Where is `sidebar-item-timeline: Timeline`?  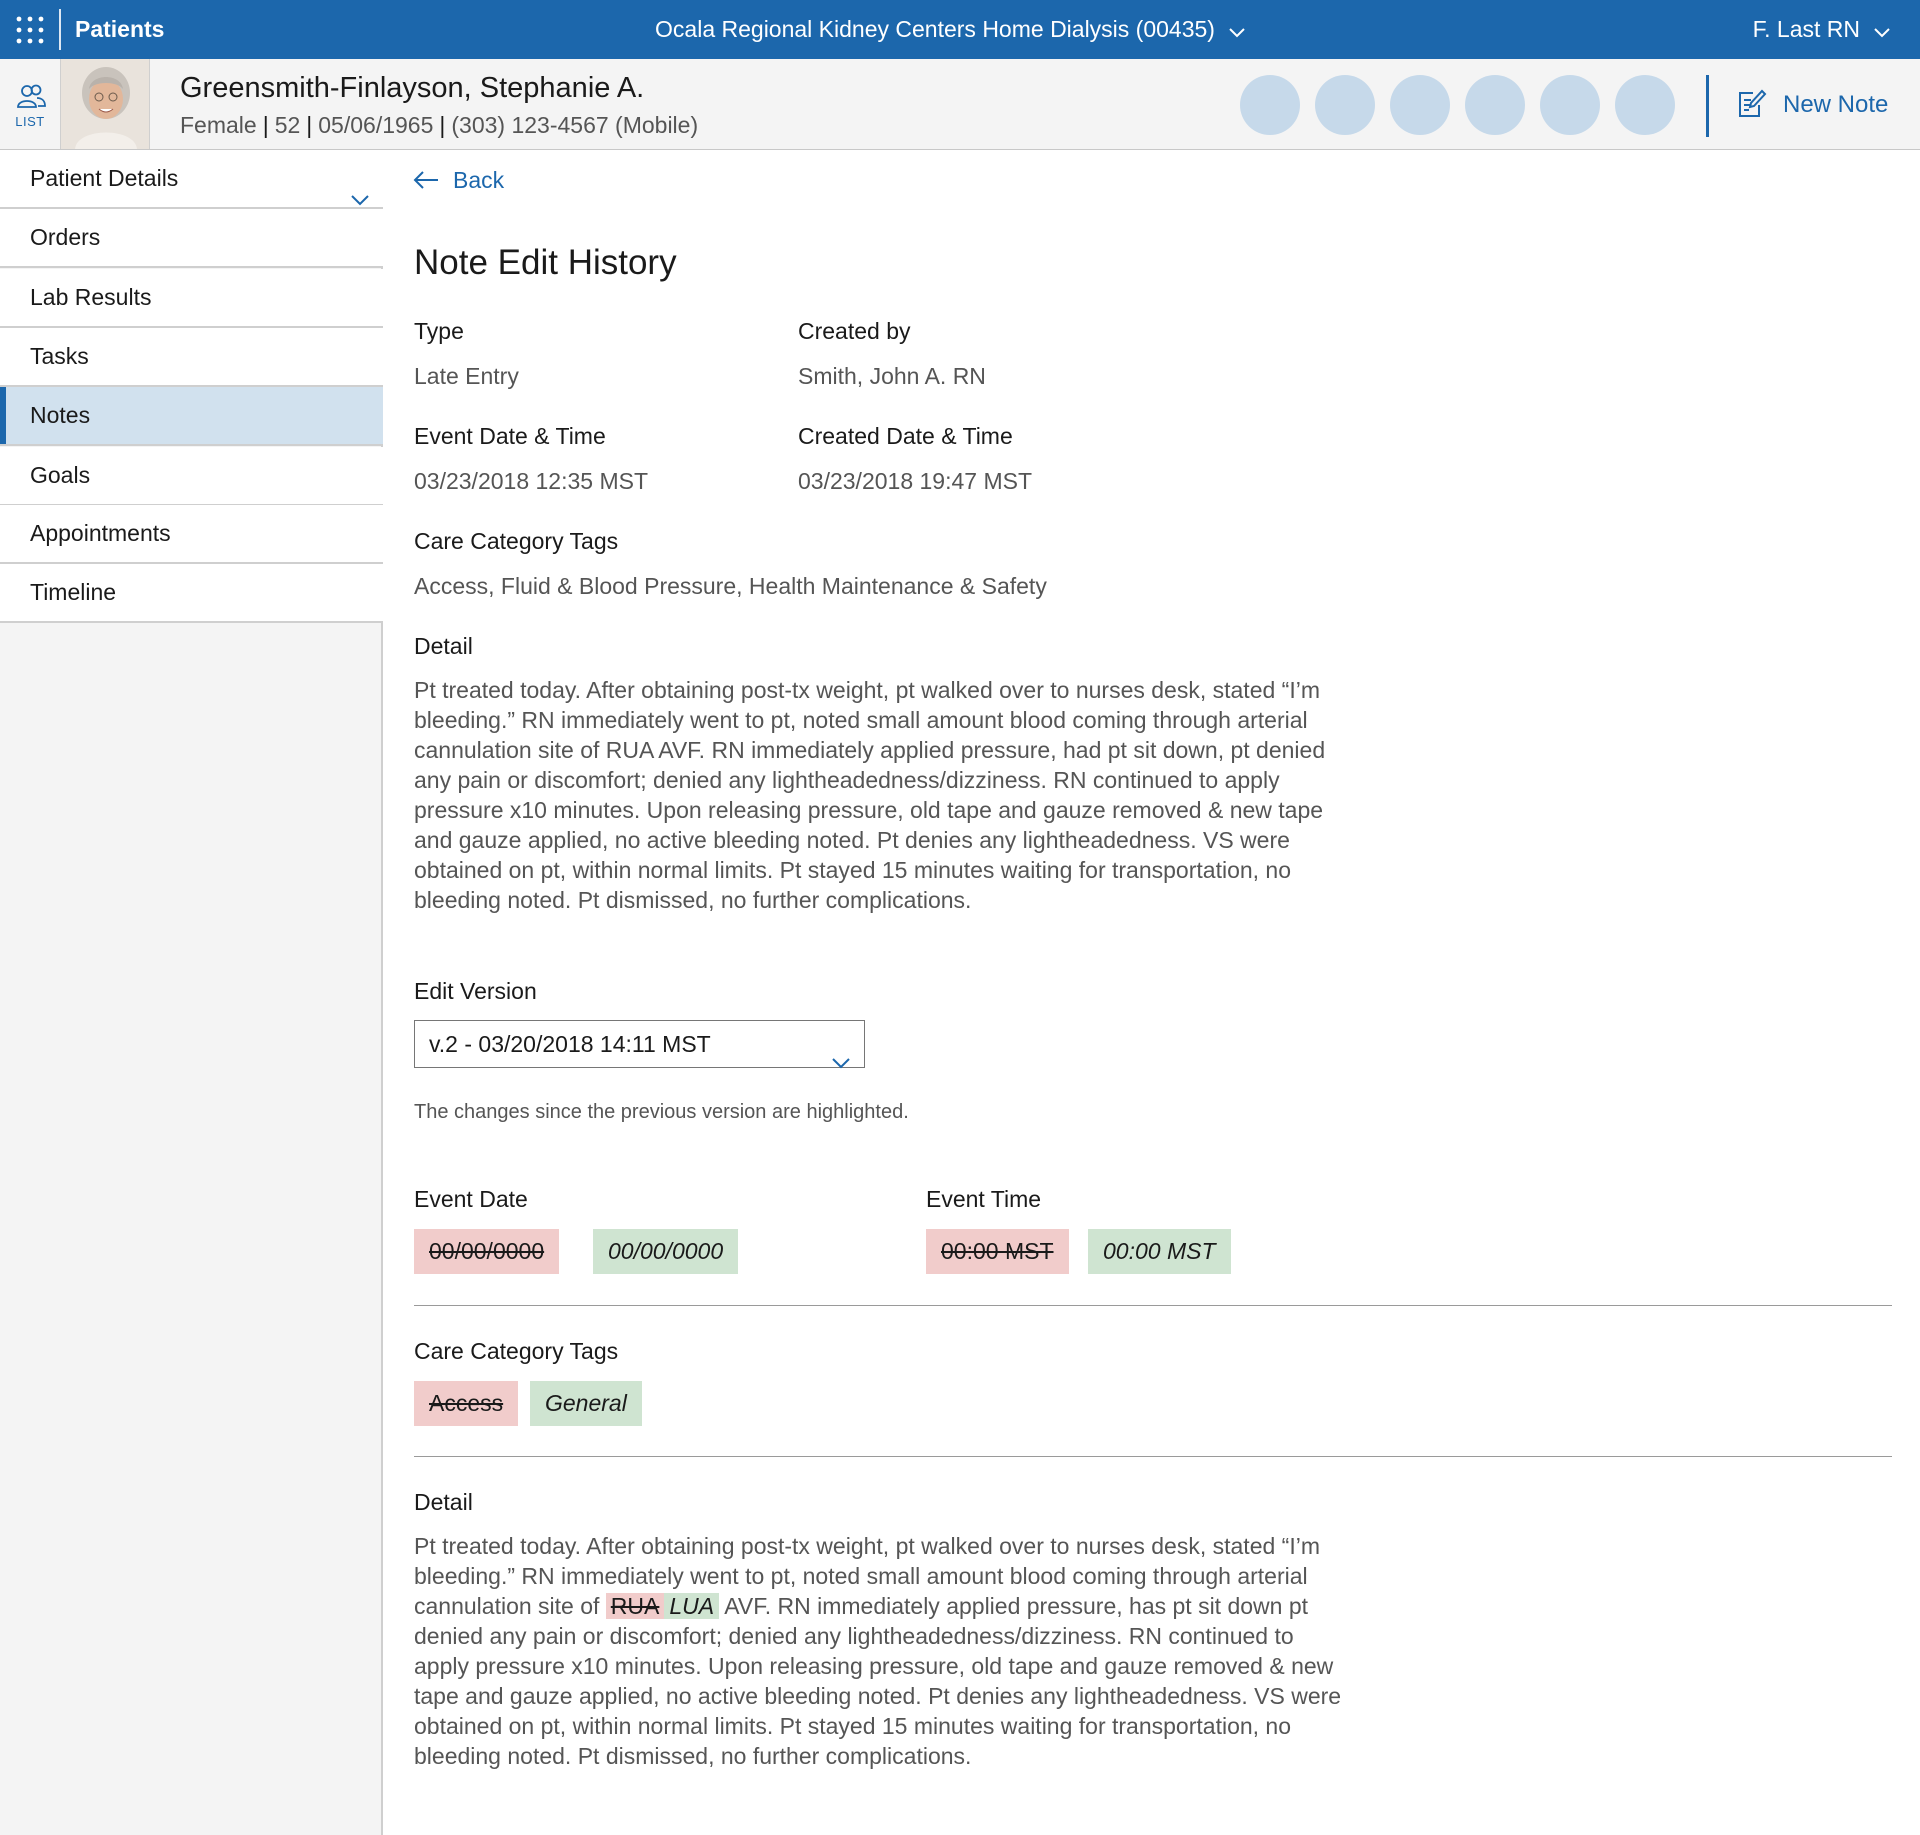 sidebar-item-timeline: Timeline is located at coordinates (191, 593).